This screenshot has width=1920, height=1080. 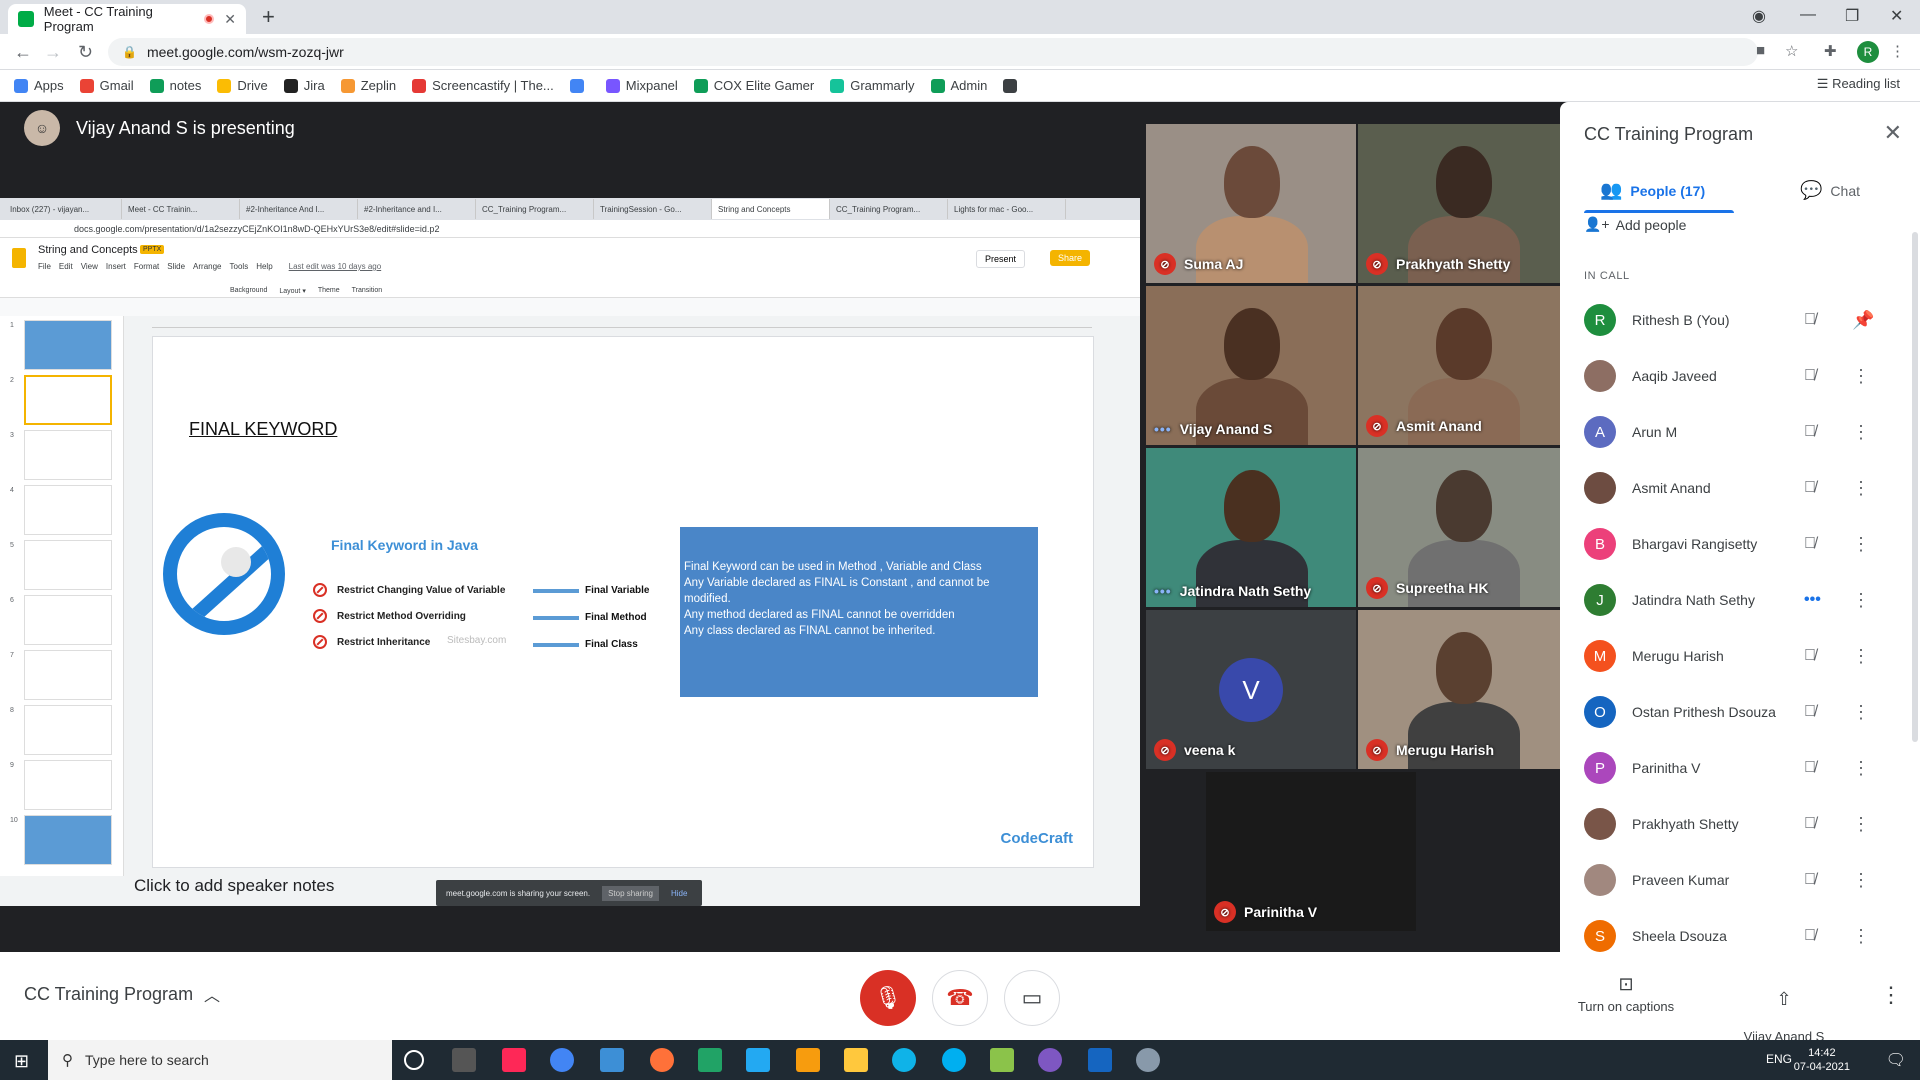 What do you see at coordinates (1013, 85) in the screenshot?
I see `bookmark-item` at bounding box center [1013, 85].